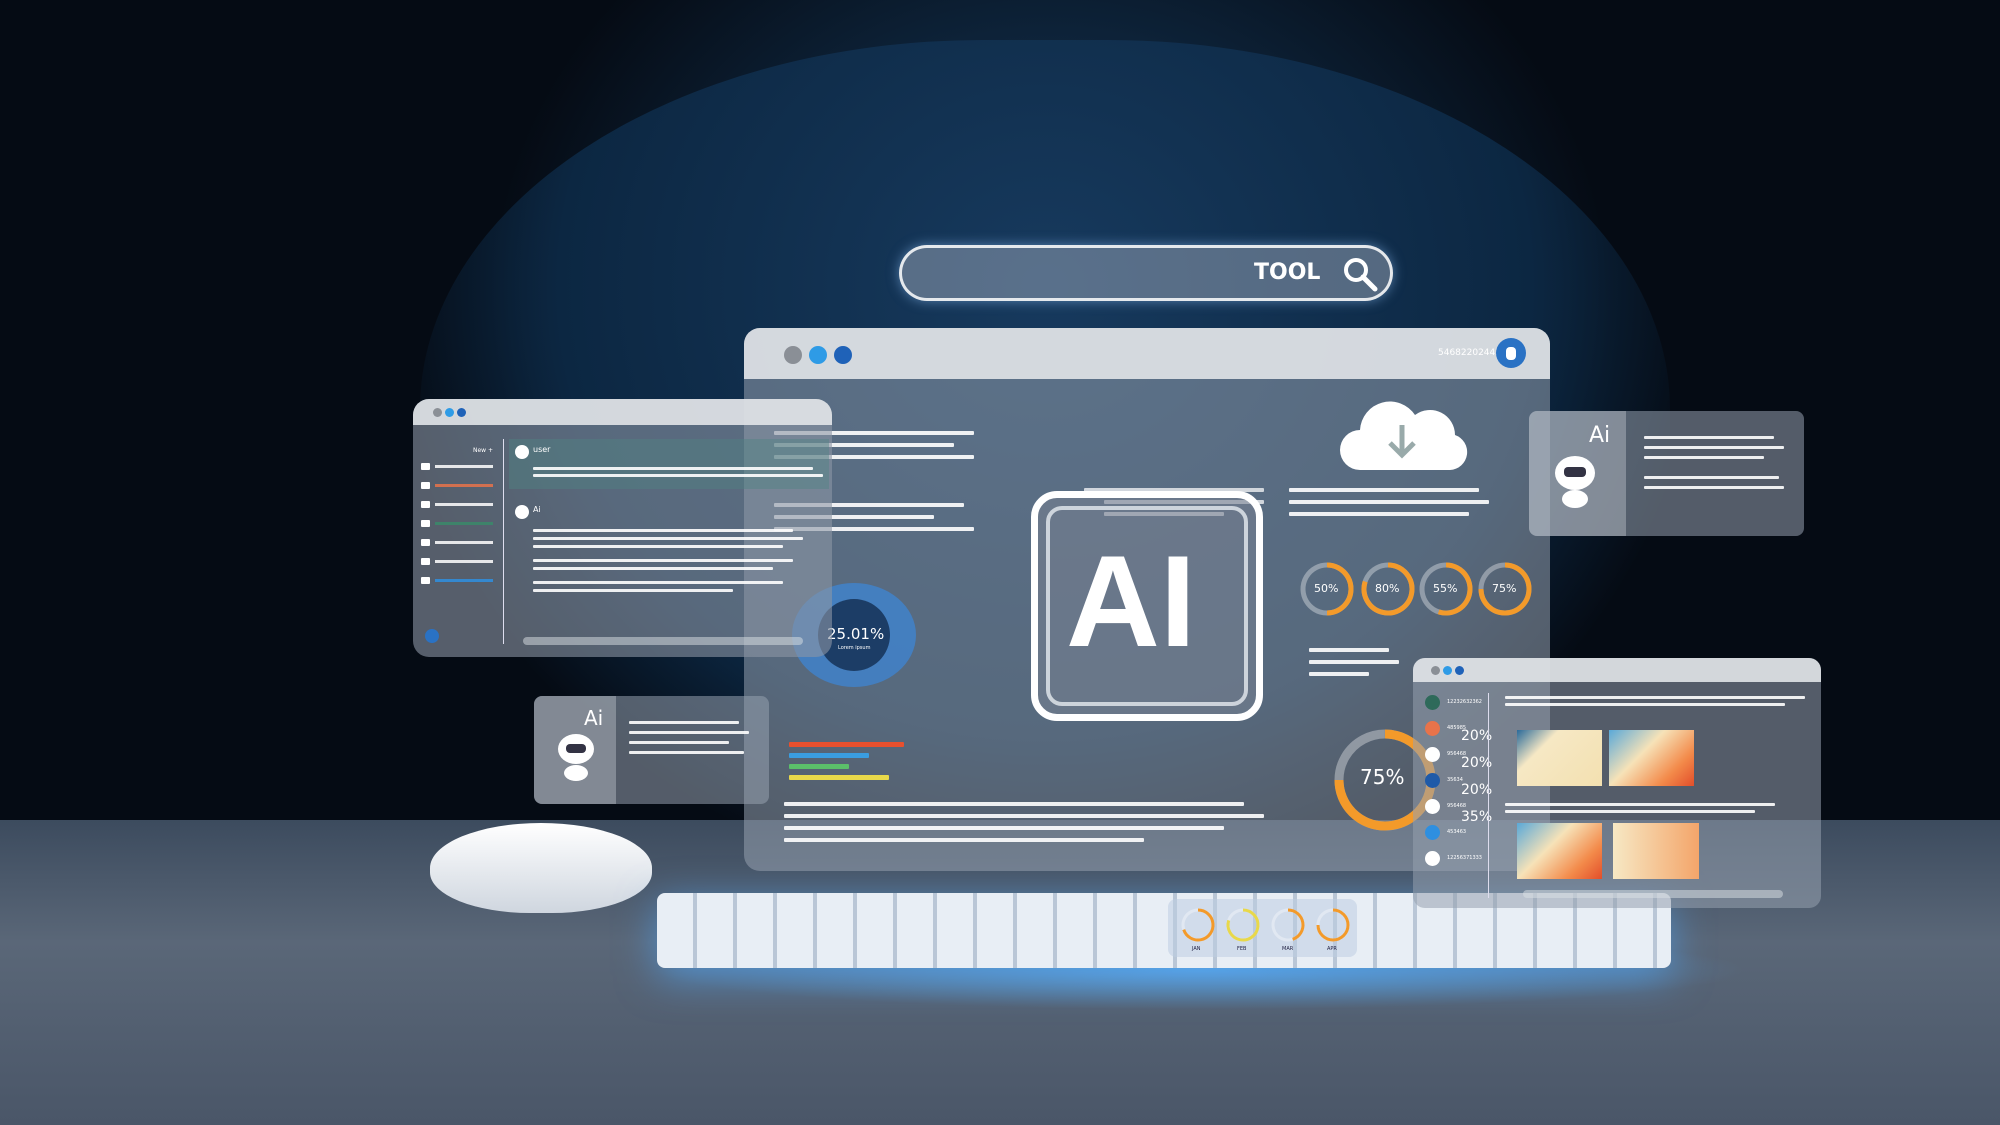 This screenshot has height=1125, width=2000. I want to click on gauge-label: 50%, so click(1326, 588).